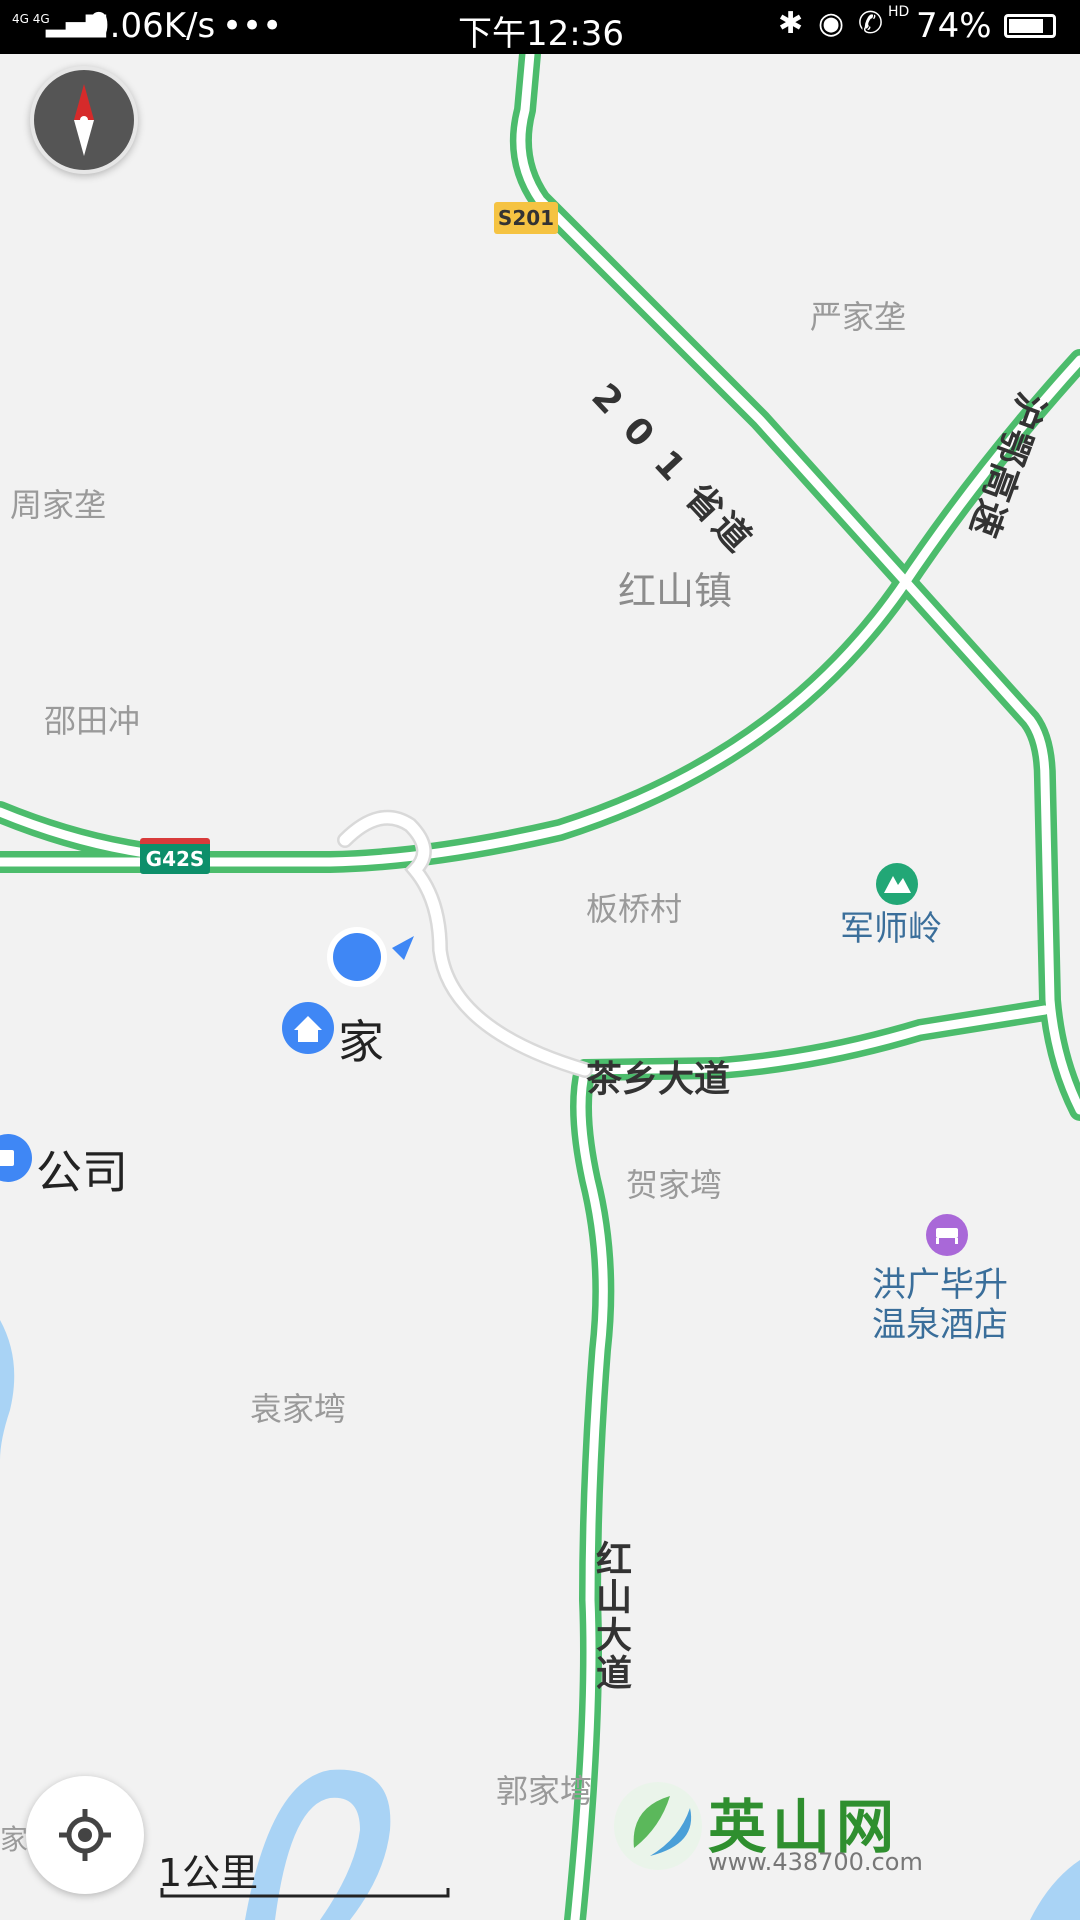 The width and height of the screenshot is (1080, 1920). What do you see at coordinates (658, 1079) in the screenshot?
I see `road-label-chaxiang-avenue: 茶乡大道` at bounding box center [658, 1079].